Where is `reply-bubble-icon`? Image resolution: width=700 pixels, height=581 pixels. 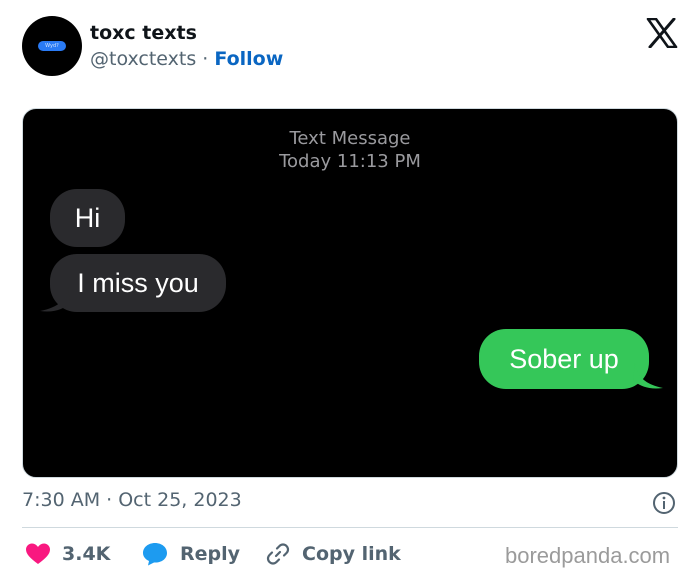
reply-bubble-icon is located at coordinates (155, 554).